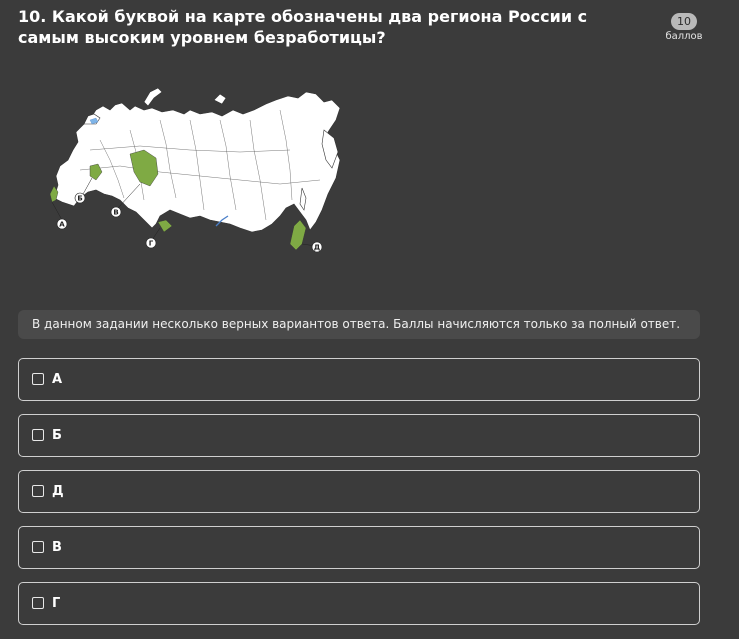 The height and width of the screenshot is (639, 739). Describe the element at coordinates (57, 547) in the screenshot. I see `option-label: В` at that location.